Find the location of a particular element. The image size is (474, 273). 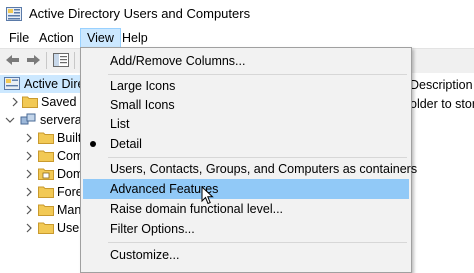

console-tree-icon is located at coordinates (61, 60).